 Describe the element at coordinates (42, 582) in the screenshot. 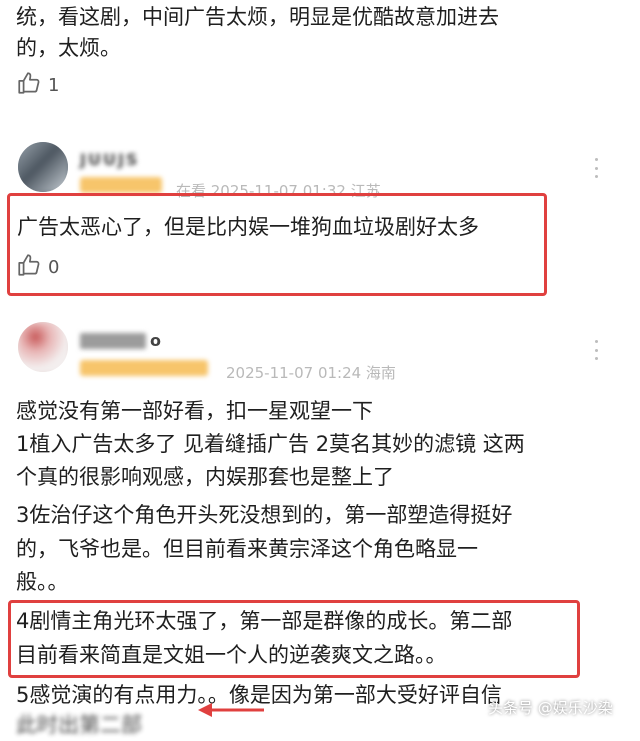

I see `comment-text-line: 般。。` at that location.